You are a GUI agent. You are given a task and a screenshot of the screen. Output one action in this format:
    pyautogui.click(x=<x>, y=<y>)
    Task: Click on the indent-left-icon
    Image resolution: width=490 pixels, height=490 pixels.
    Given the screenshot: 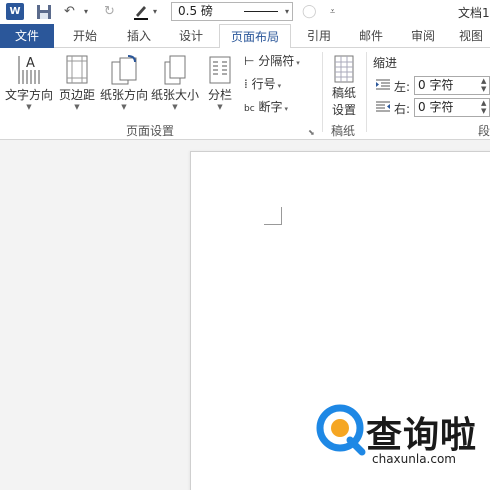 What is the action you would take?
    pyautogui.click(x=383, y=84)
    